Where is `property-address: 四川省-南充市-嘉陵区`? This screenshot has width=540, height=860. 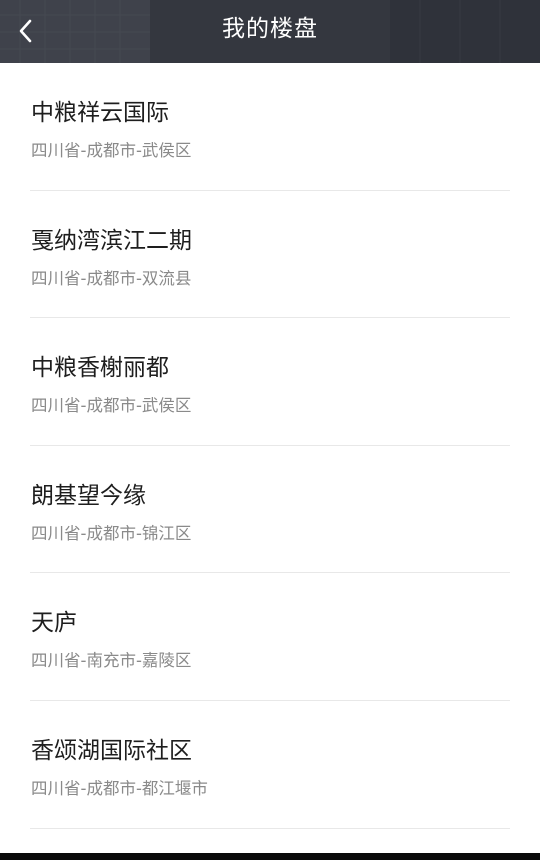
property-address: 四川省-南充市-嘉陵区 is located at coordinates (111, 661).